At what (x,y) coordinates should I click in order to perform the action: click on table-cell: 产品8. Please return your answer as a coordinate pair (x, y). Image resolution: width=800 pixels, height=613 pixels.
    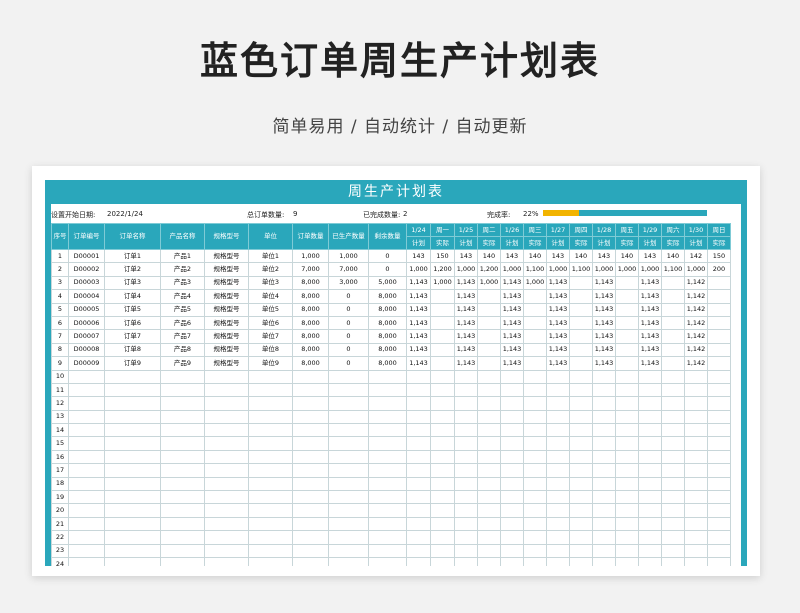
    Looking at the image, I should click on (182, 350).